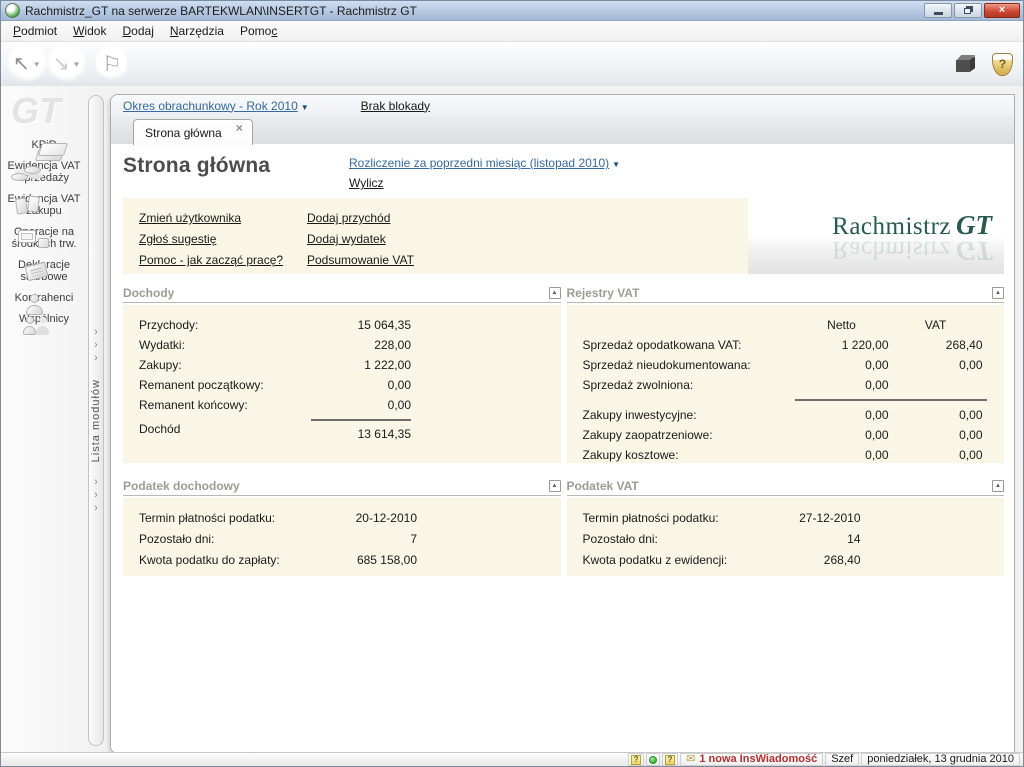 The height and width of the screenshot is (767, 1024). What do you see at coordinates (223, 239) in the screenshot?
I see `suggest-link: Zgłoś sugestię` at bounding box center [223, 239].